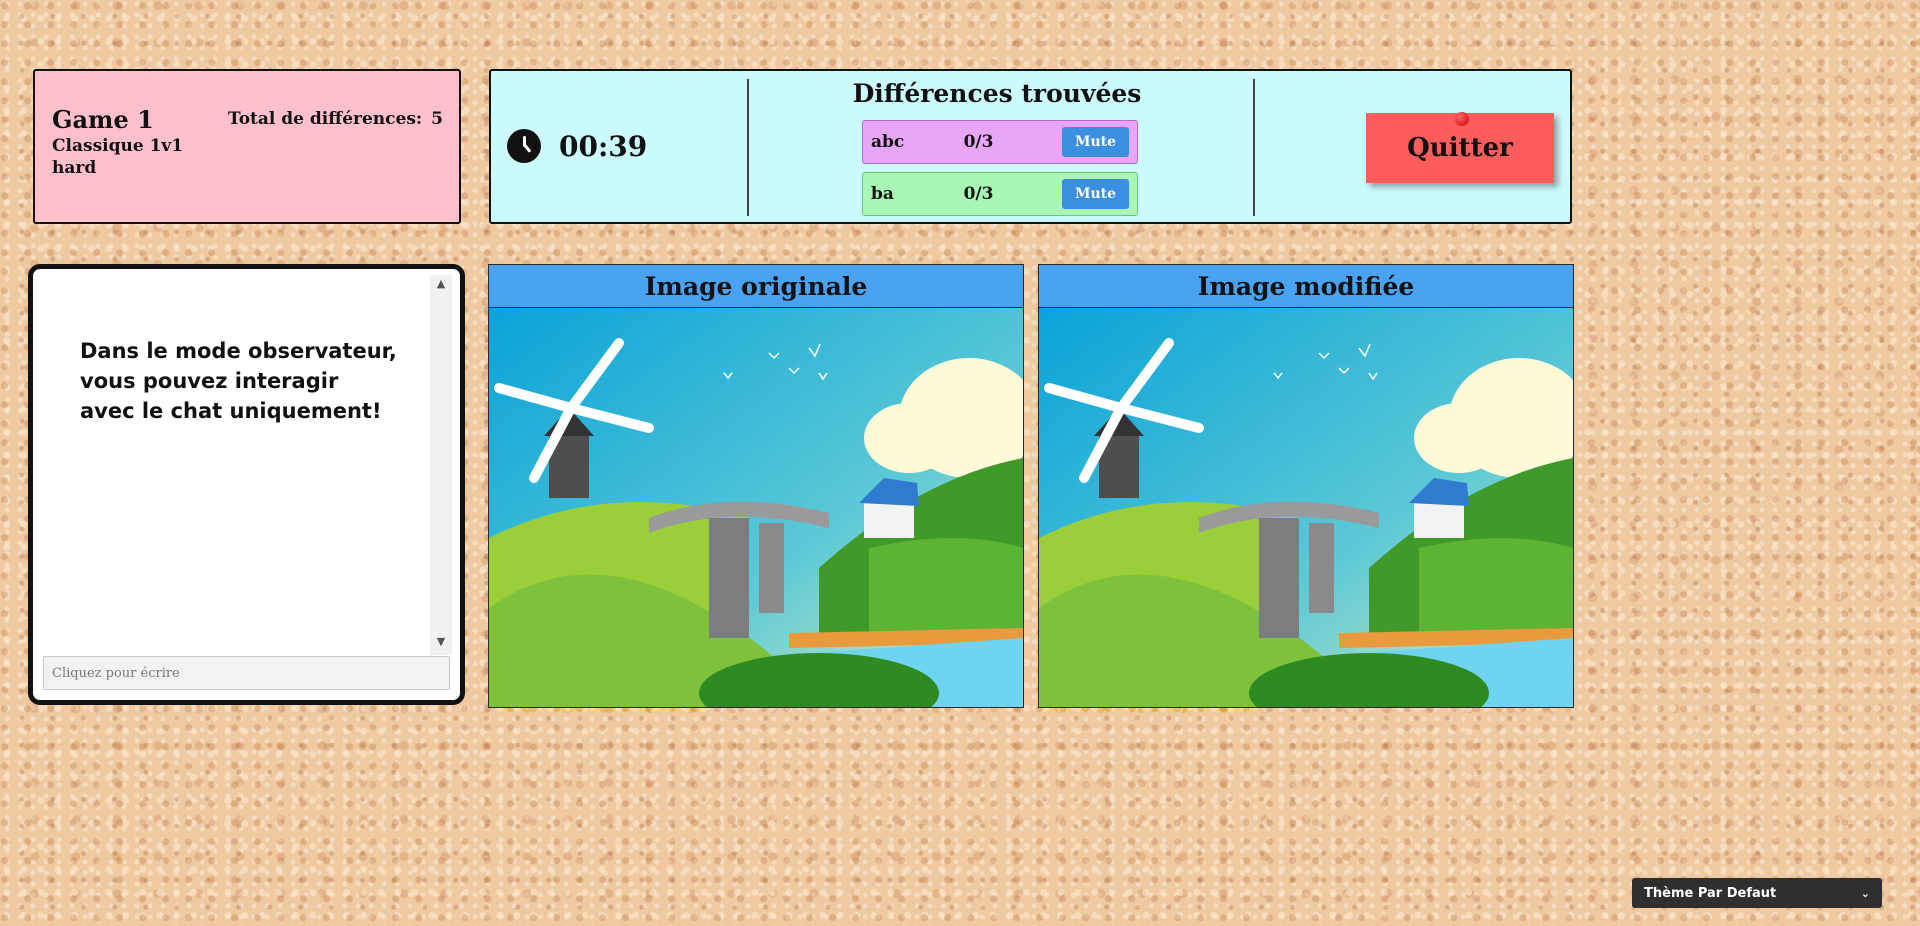 This screenshot has width=1920, height=926. I want to click on differences-found-title: Différences trouvées, so click(997, 93).